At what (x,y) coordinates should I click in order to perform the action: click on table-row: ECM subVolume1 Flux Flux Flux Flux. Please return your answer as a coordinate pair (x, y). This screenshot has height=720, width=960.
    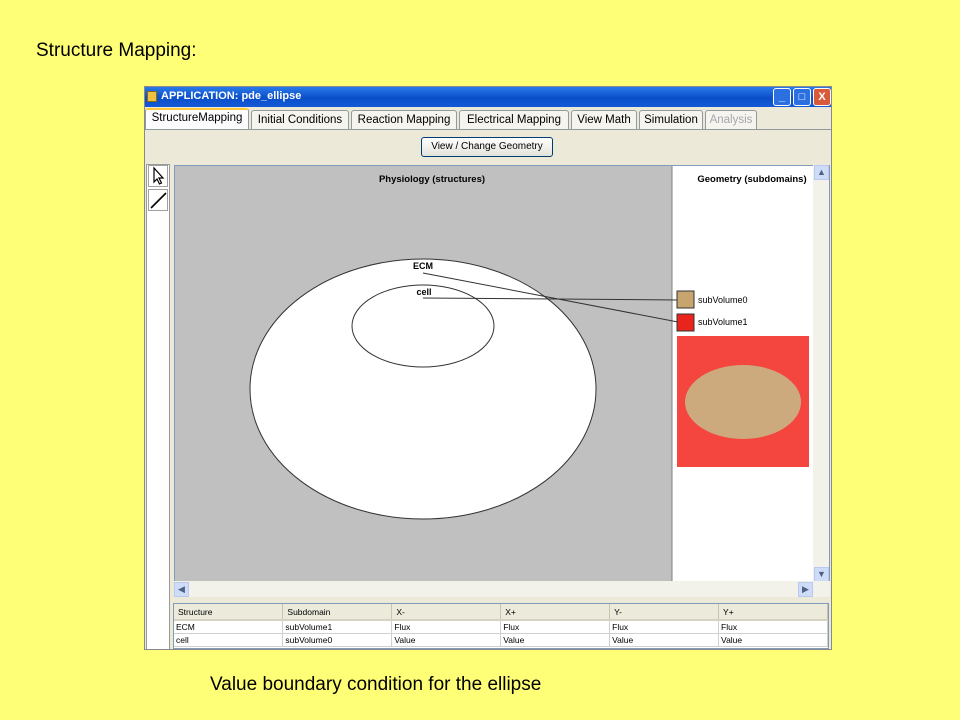
    Looking at the image, I should click on (501, 627).